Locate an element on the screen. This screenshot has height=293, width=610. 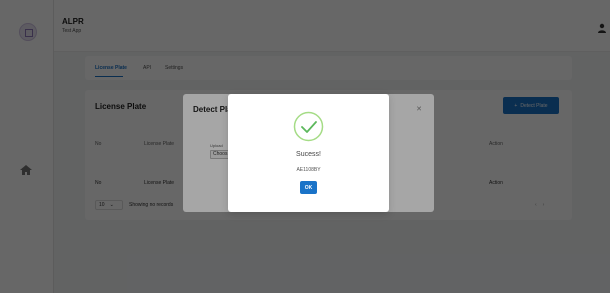
ok-button: OK is located at coordinates (308, 187).